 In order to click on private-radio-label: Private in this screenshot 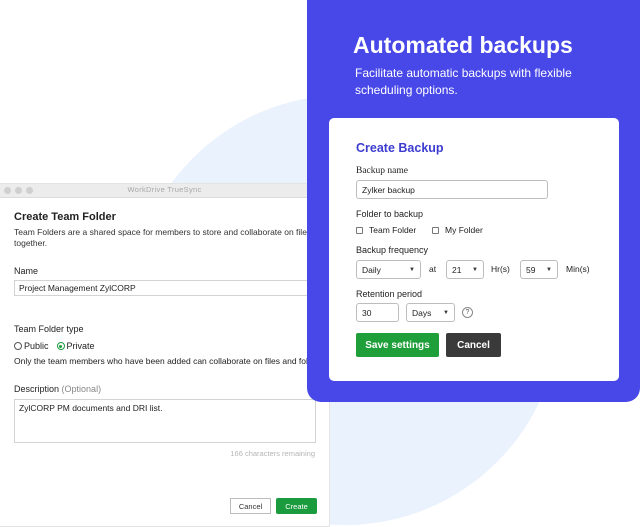, I will do `click(81, 346)`.